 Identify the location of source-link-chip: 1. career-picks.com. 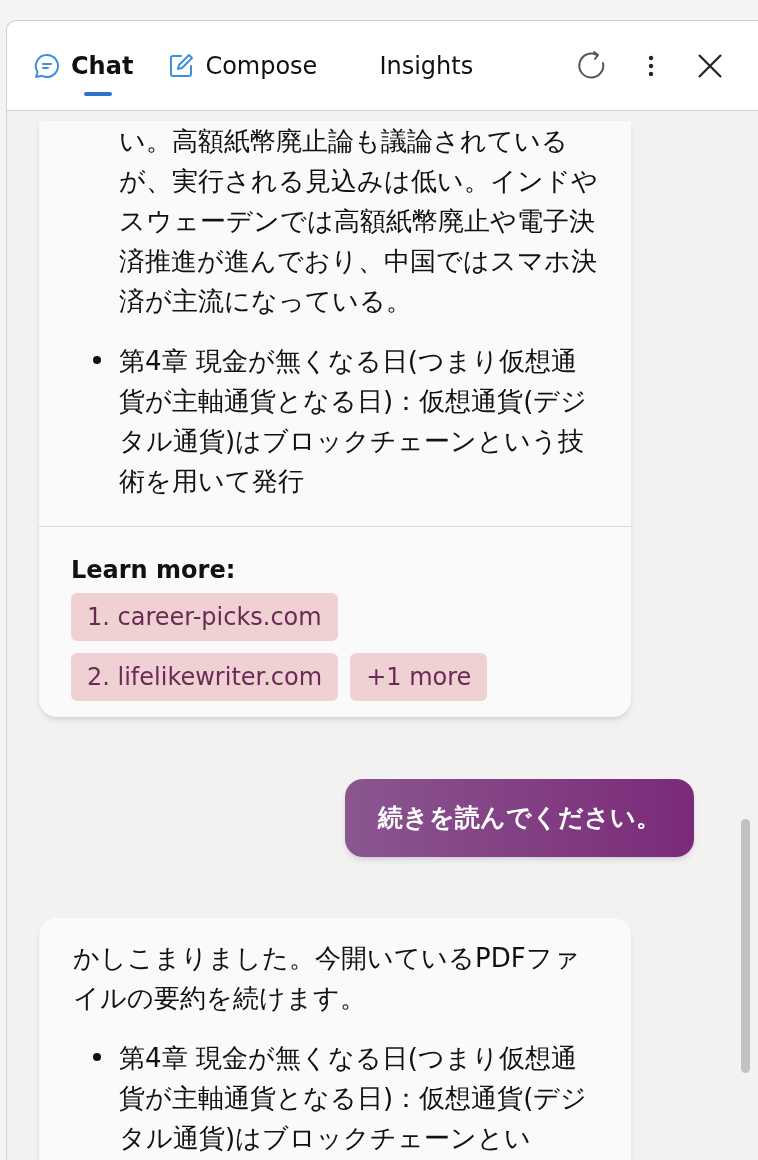
(204, 617).